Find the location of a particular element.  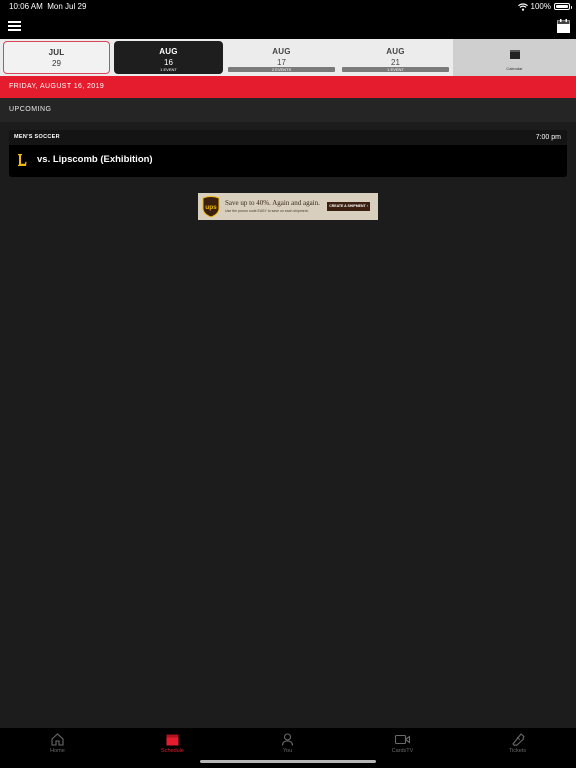

person-icon is located at coordinates (287, 739).